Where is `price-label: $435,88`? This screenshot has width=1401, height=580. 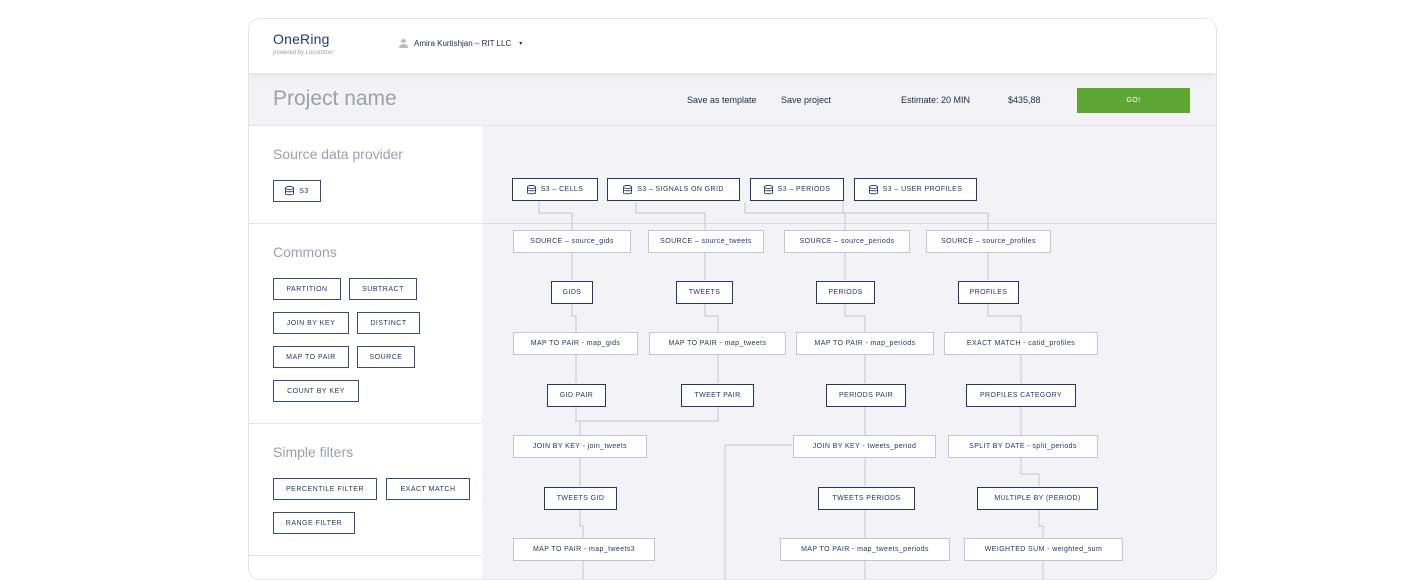
price-label: $435,88 is located at coordinates (1024, 100).